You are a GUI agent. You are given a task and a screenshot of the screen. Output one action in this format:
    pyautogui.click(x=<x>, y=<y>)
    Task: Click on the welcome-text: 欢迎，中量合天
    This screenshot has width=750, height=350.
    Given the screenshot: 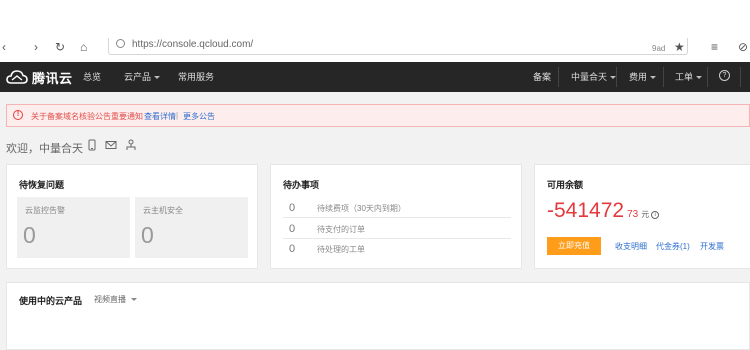 What is the action you would take?
    pyautogui.click(x=44, y=149)
    